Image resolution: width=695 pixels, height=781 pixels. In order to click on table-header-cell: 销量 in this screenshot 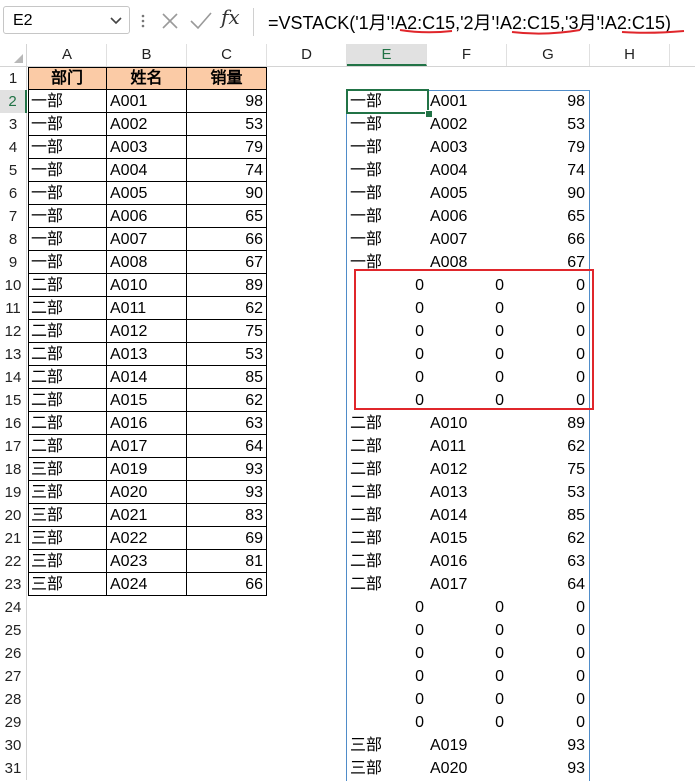, I will do `click(227, 78)`.